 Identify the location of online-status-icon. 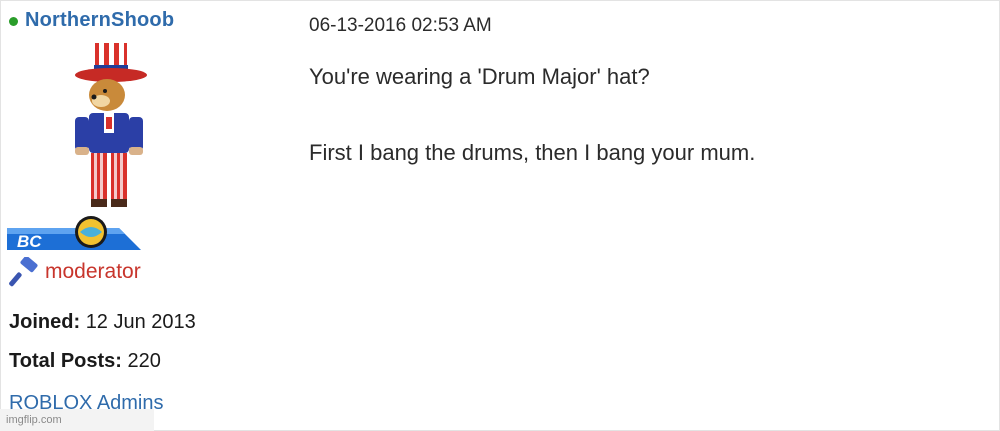
(13, 21).